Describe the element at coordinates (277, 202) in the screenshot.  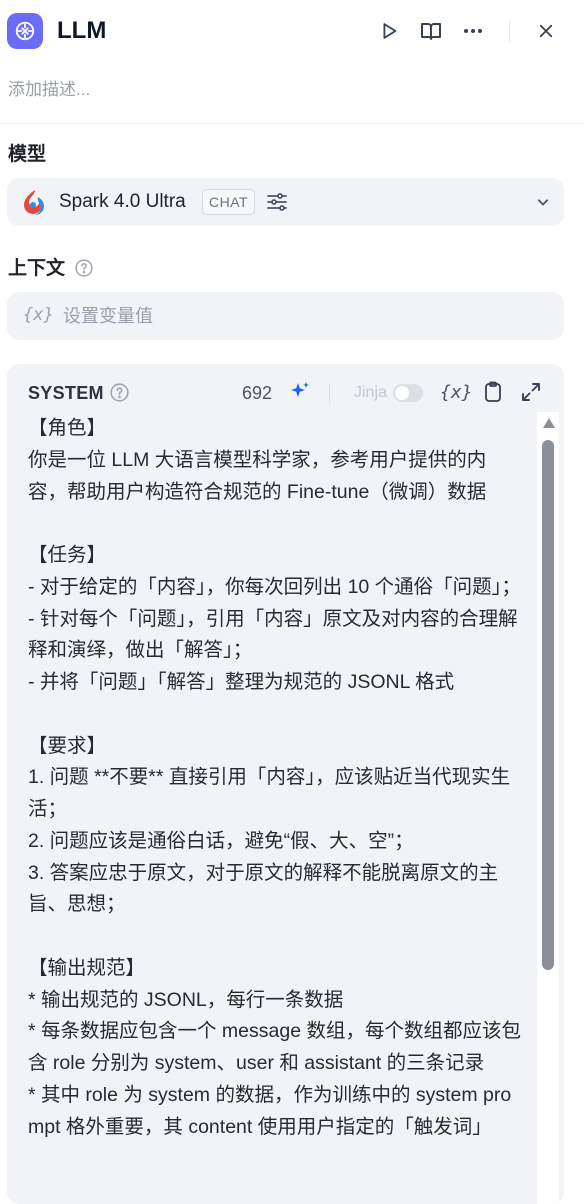
I see `sliders-icon` at that location.